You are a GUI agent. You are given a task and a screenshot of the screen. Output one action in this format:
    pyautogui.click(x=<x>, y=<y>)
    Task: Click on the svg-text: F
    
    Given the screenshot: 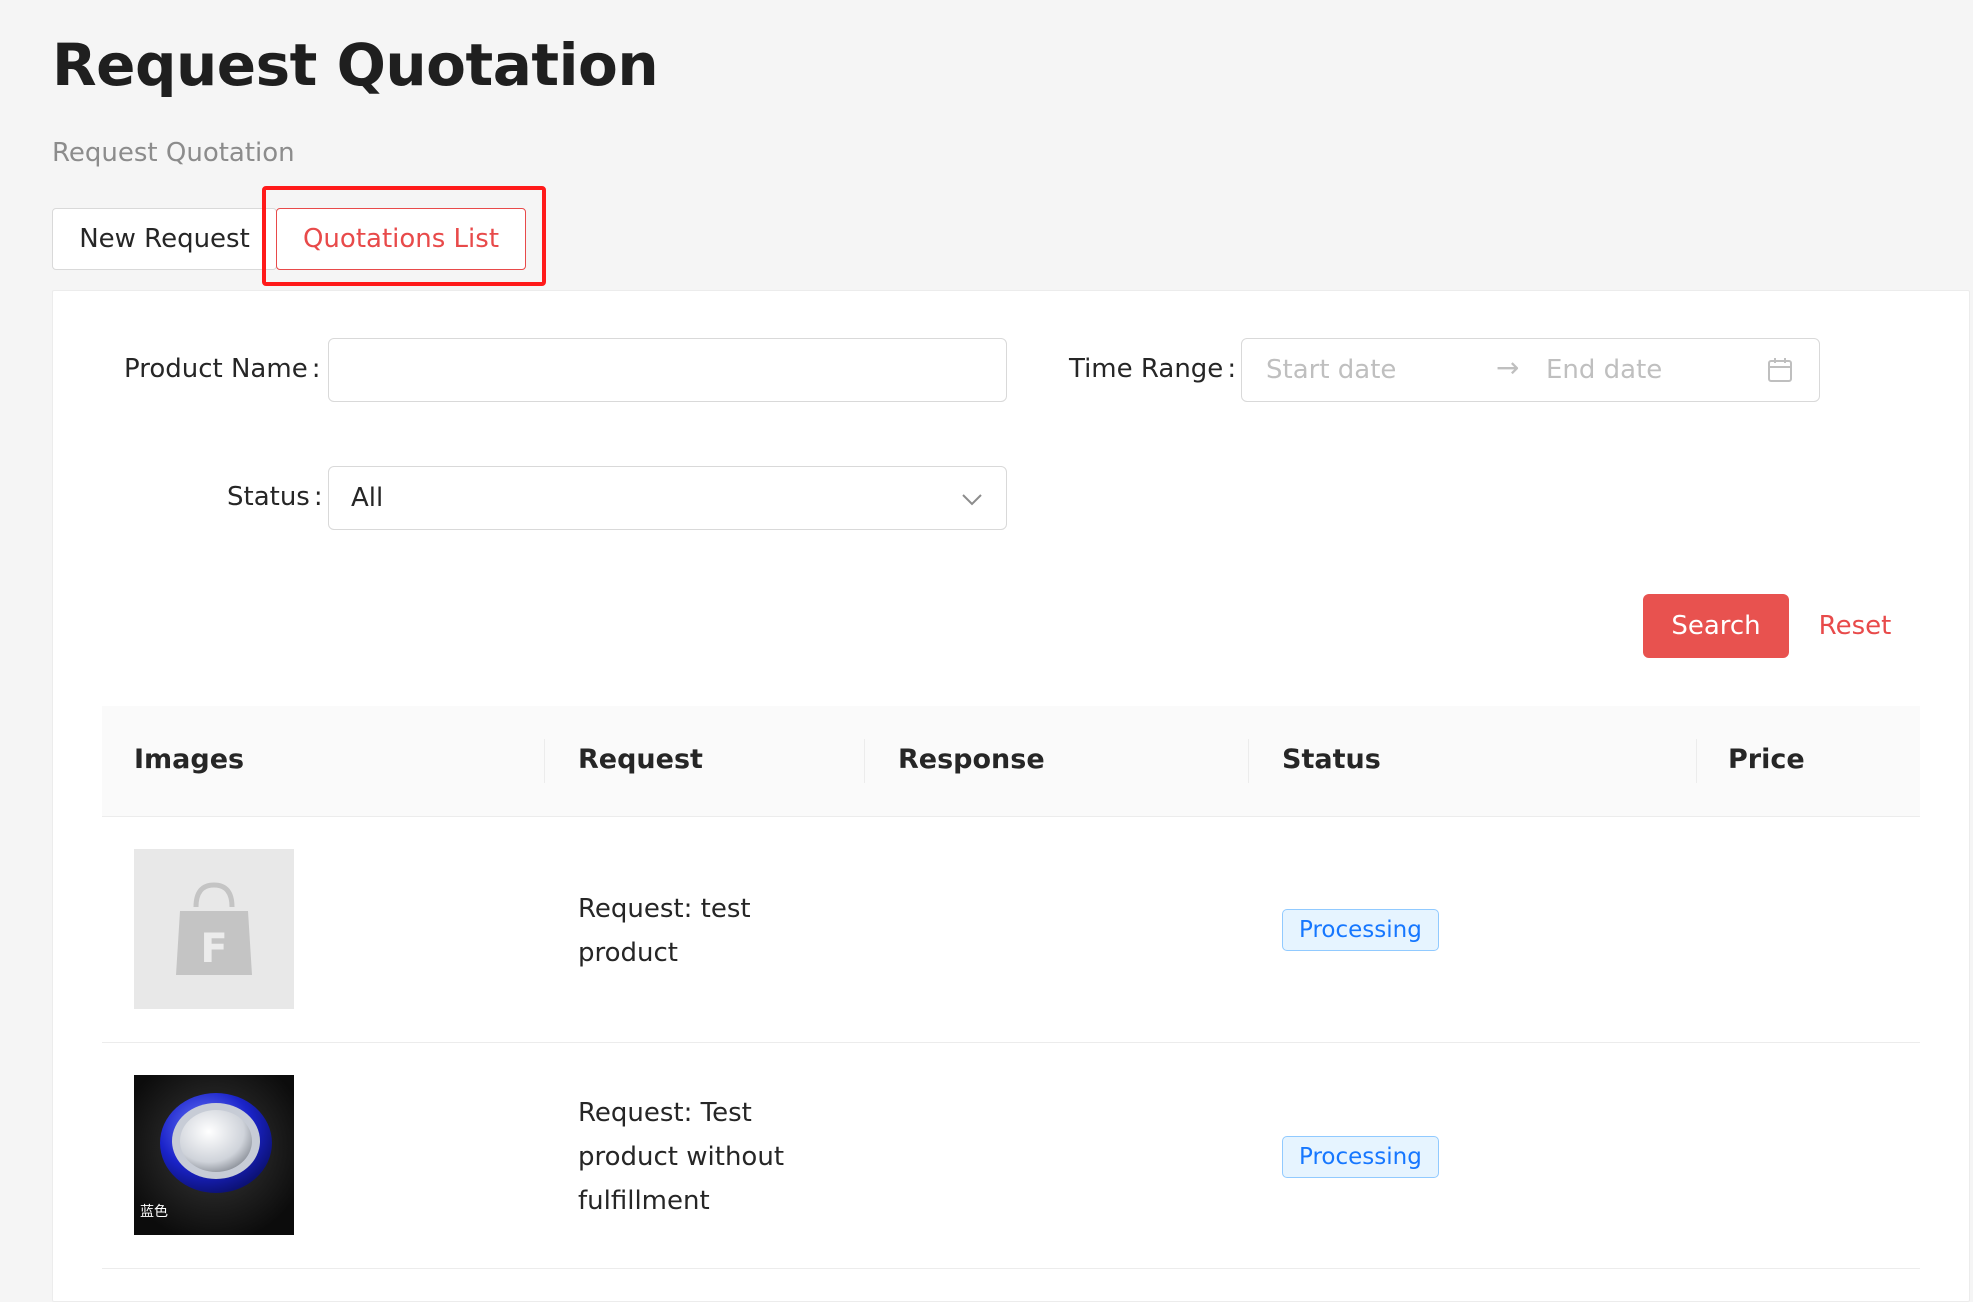 What is the action you would take?
    pyautogui.click(x=213, y=949)
    